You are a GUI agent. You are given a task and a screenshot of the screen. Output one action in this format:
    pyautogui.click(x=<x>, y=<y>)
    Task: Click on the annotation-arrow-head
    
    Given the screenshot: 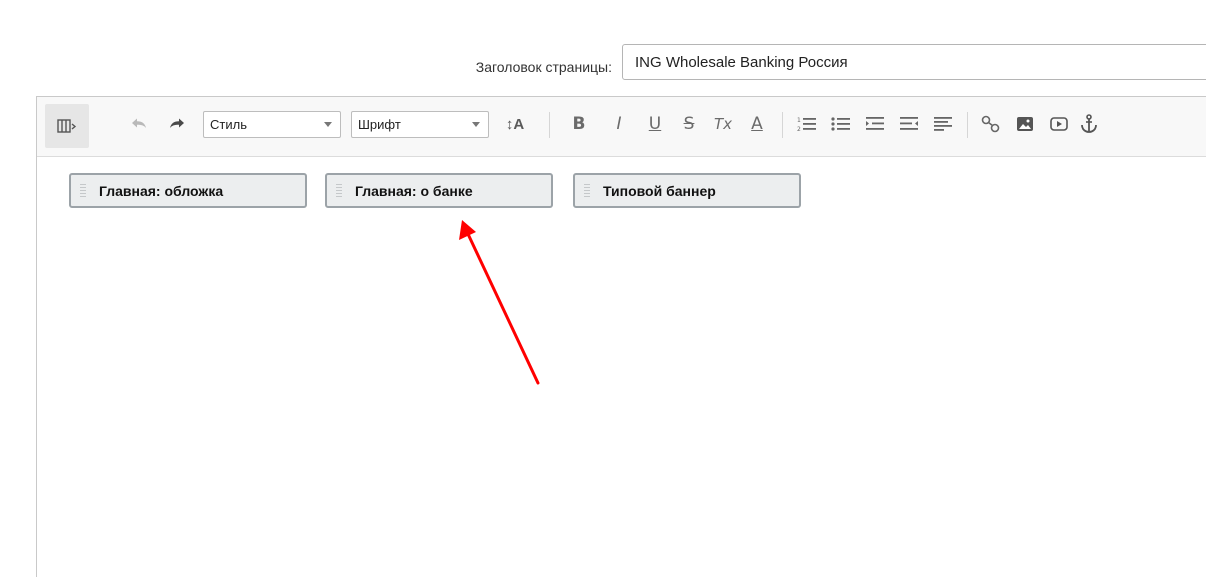 What is the action you would take?
    pyautogui.click(x=467, y=230)
    